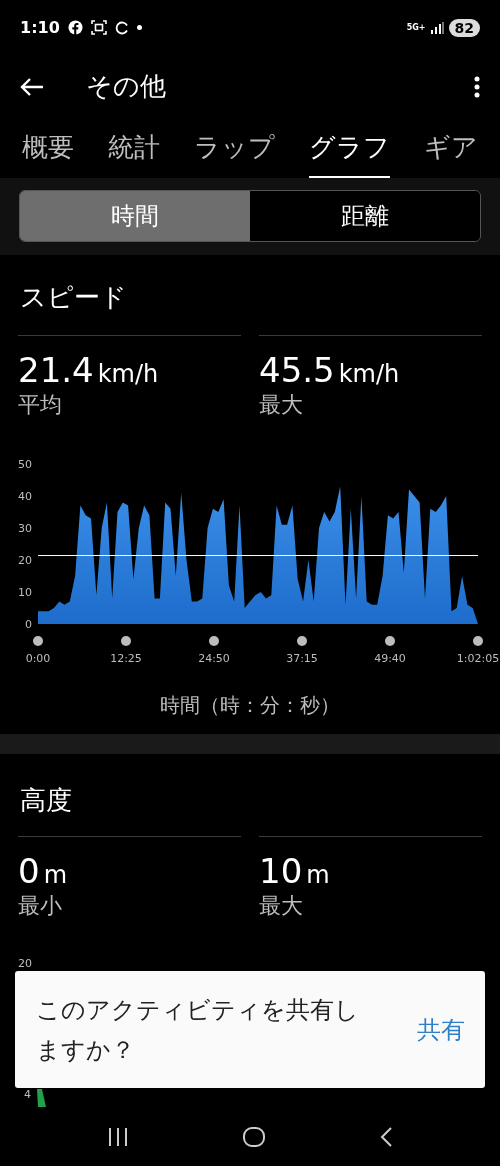 Image resolution: width=500 pixels, height=1166 pixels. Describe the element at coordinates (117, 1137) in the screenshot. I see `recent-apps-icon` at that location.